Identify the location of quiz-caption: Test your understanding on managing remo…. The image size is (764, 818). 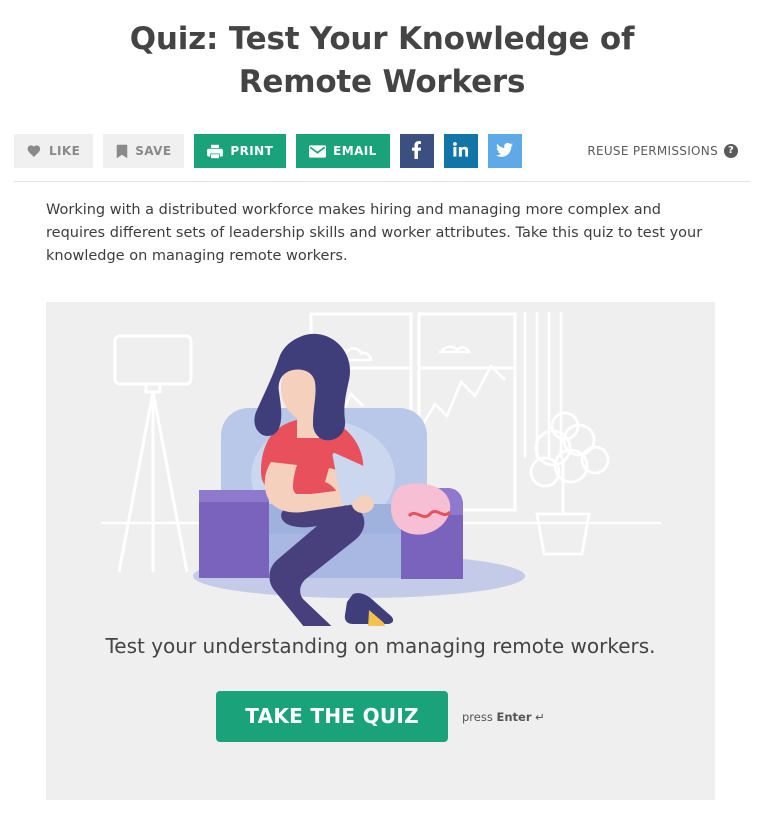
(380, 646).